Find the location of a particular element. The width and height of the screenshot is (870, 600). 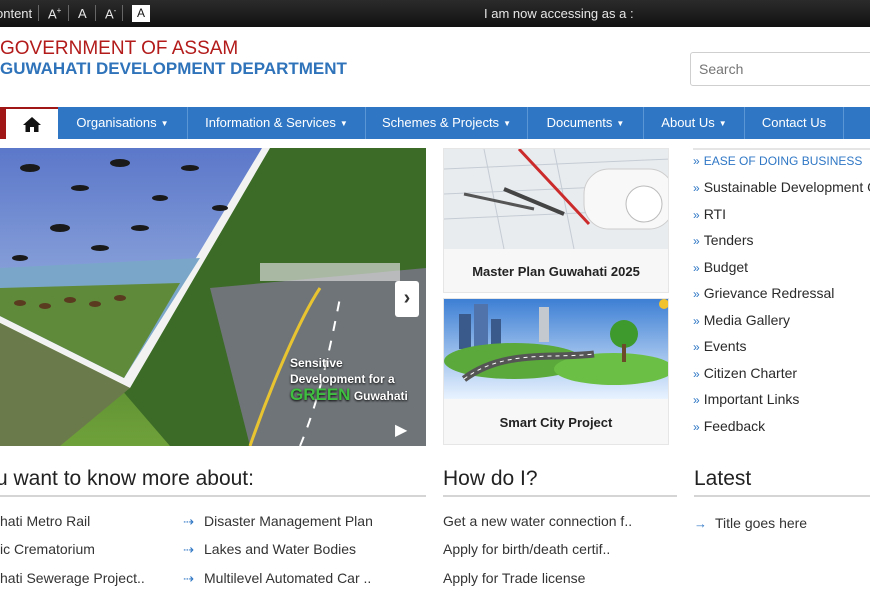

quick-link-events: » Events is located at coordinates (720, 346).